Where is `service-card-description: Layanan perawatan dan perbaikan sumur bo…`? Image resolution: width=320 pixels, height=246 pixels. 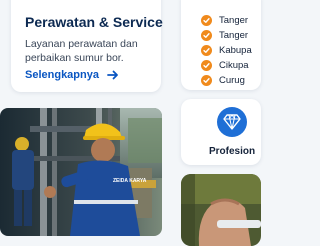 service-card-description: Layanan perawatan dan perbaikan sumur bo… is located at coordinates (81, 51).